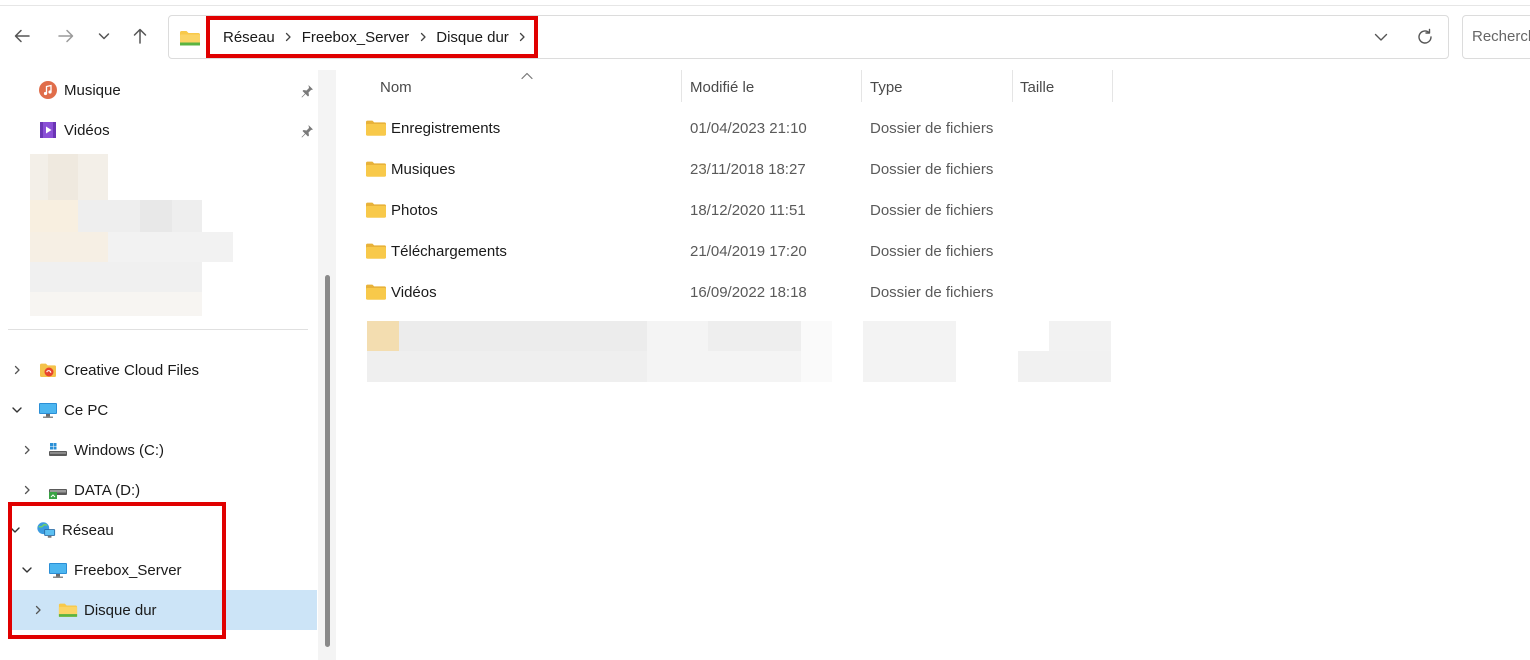 Image resolution: width=1530 pixels, height=660 pixels. I want to click on sort-ascending-icon, so click(527, 75).